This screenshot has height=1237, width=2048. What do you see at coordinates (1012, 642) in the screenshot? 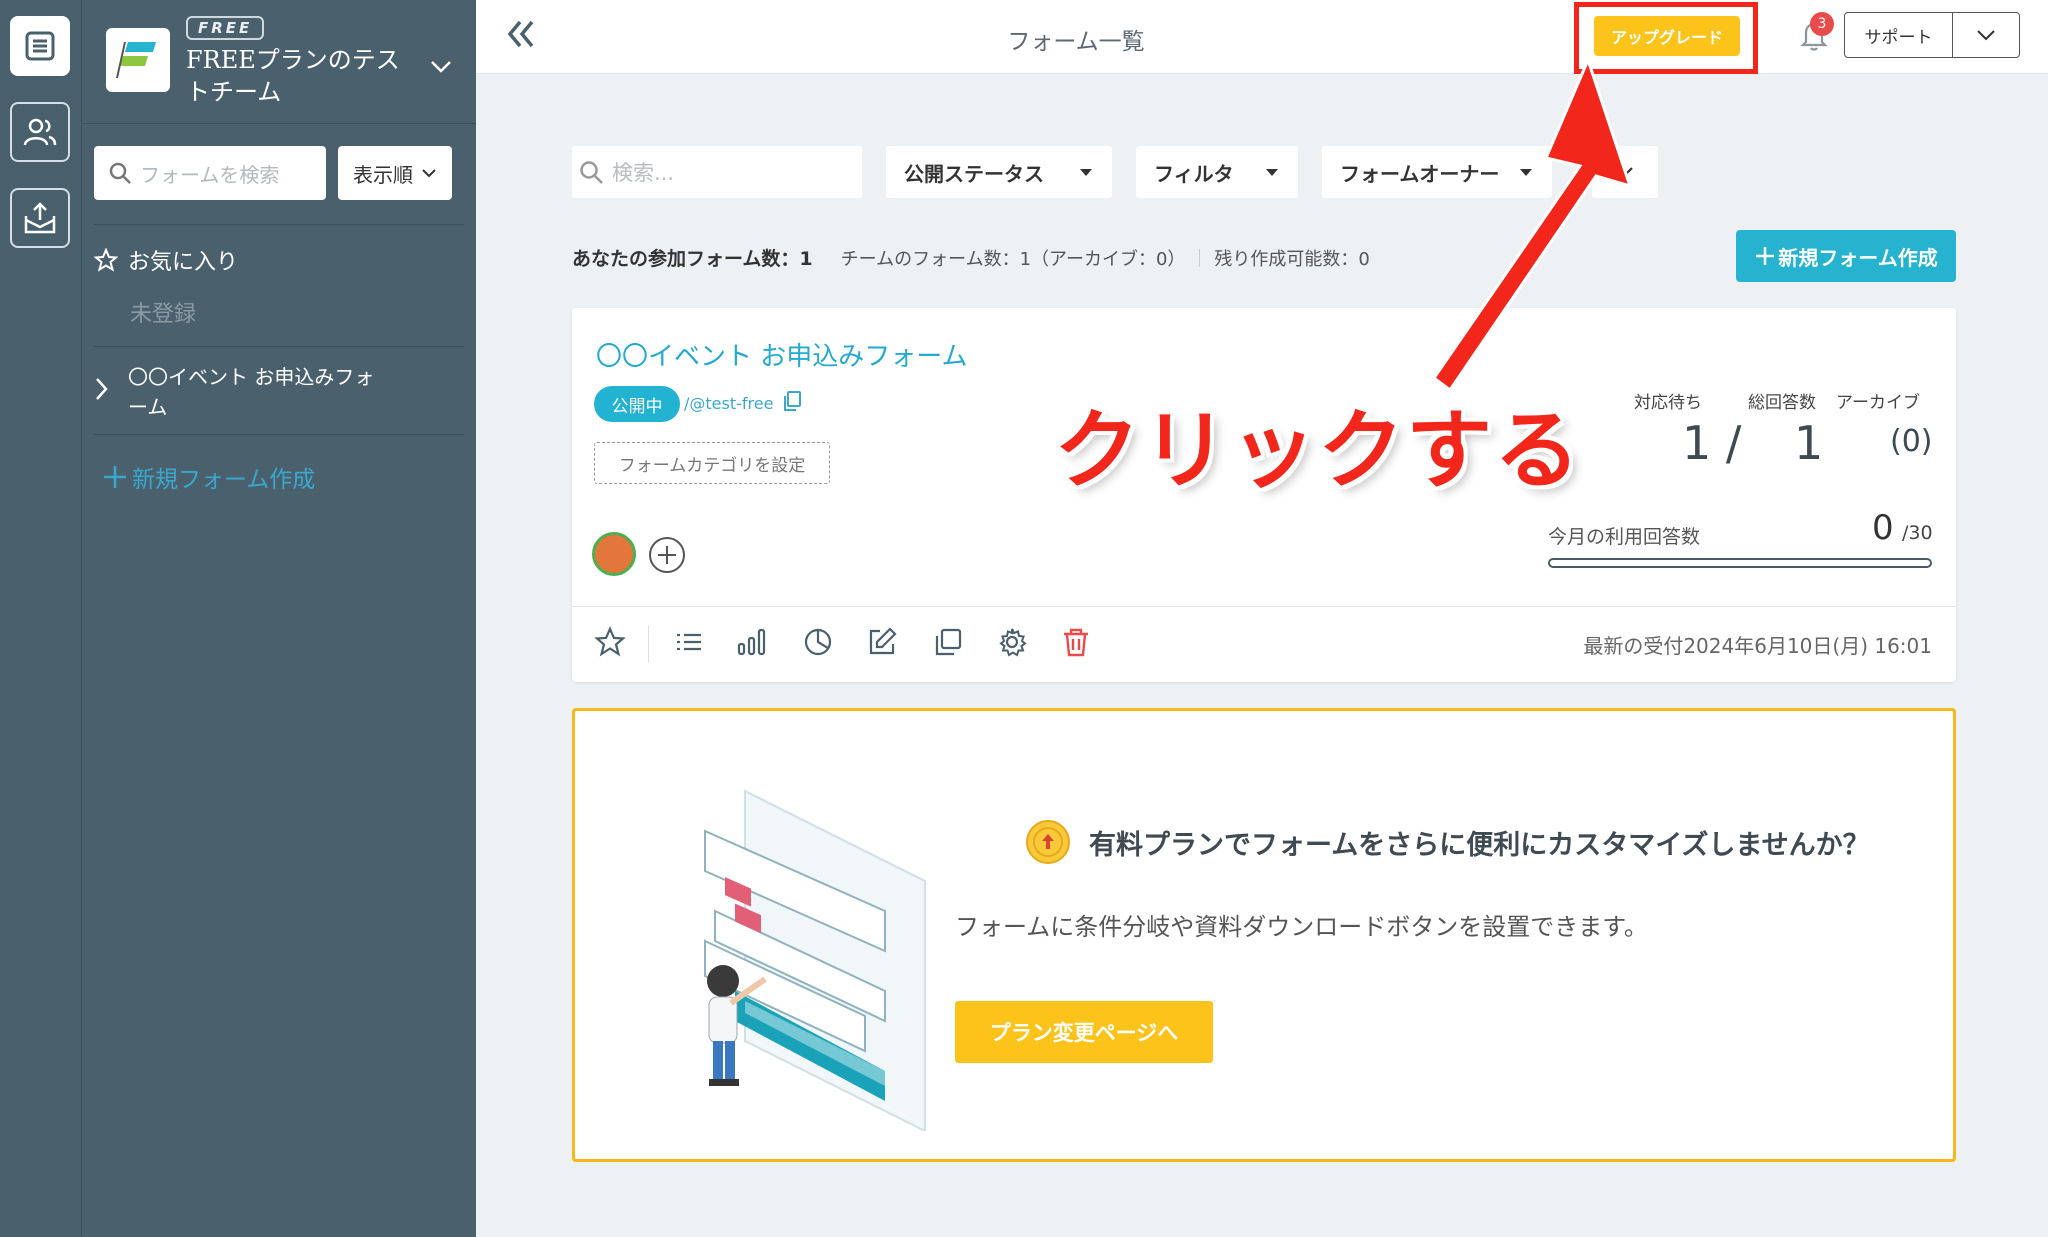
I see `settings-icon` at bounding box center [1012, 642].